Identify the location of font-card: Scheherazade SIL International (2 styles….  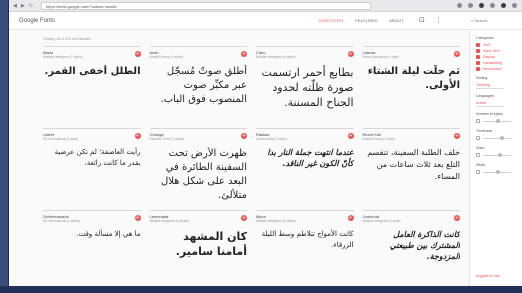
(92, 251).